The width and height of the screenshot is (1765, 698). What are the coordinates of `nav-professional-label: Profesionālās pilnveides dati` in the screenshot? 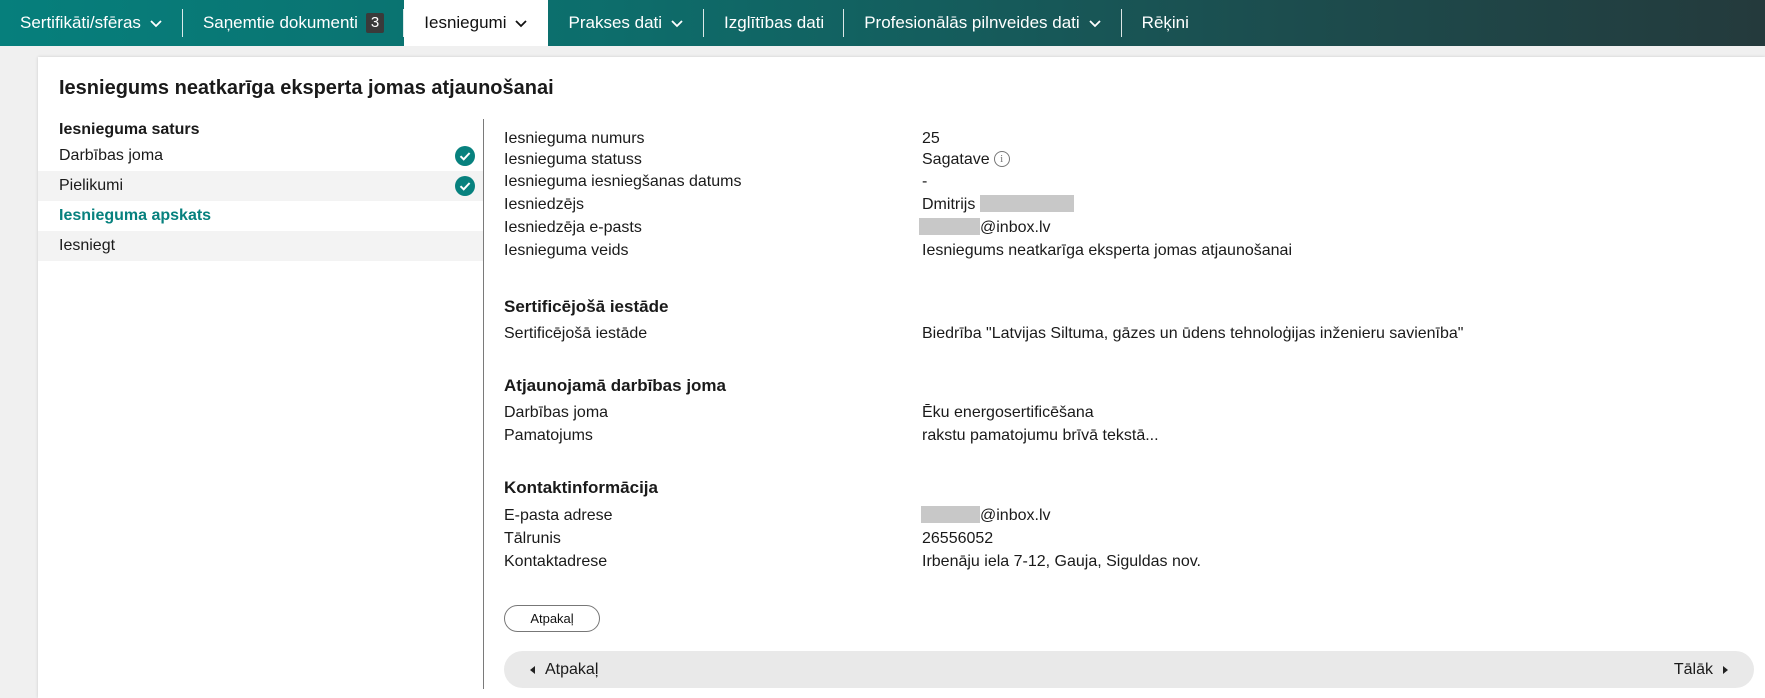 It's located at (972, 22).